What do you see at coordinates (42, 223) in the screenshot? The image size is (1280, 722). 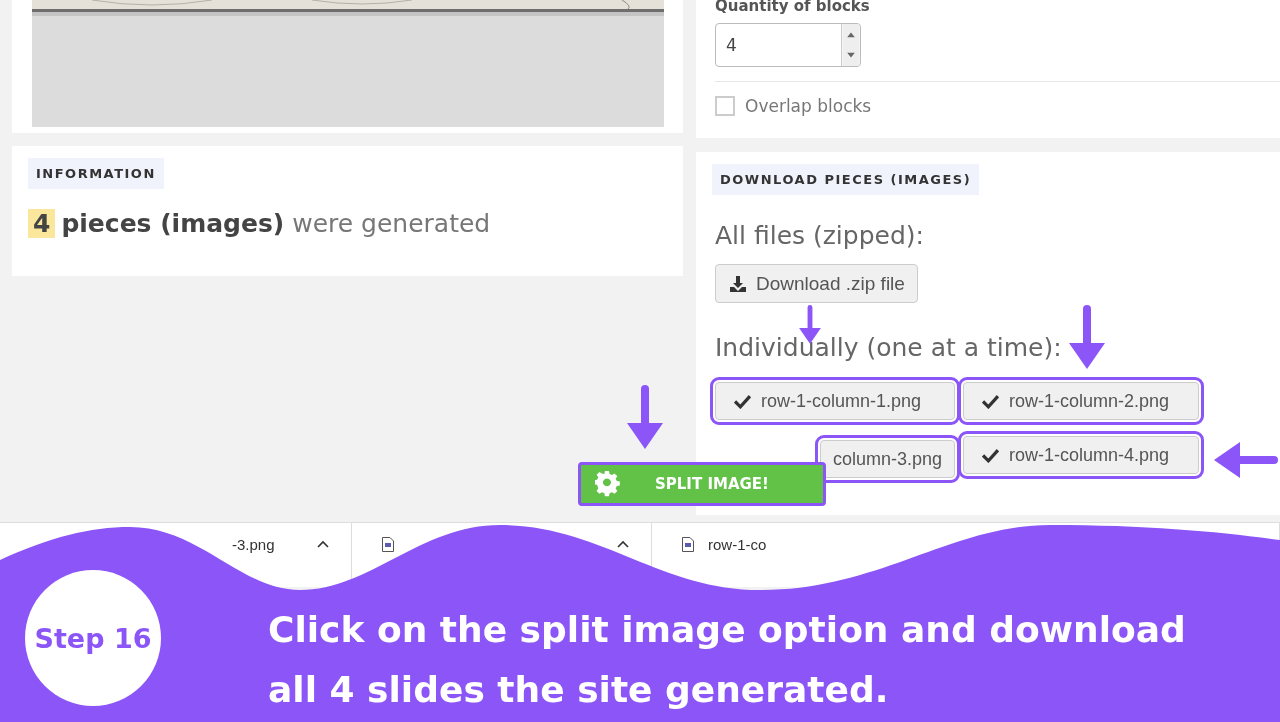 I see `count-highlight: 4` at bounding box center [42, 223].